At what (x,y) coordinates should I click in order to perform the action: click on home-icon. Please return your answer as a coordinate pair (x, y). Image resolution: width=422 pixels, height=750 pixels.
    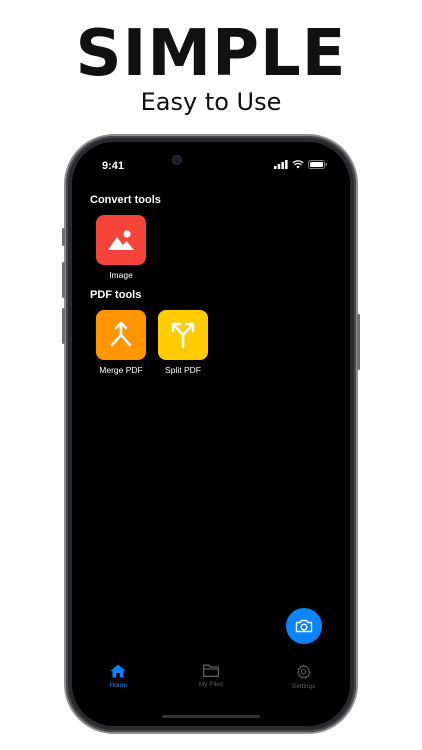
    Looking at the image, I should click on (118, 671).